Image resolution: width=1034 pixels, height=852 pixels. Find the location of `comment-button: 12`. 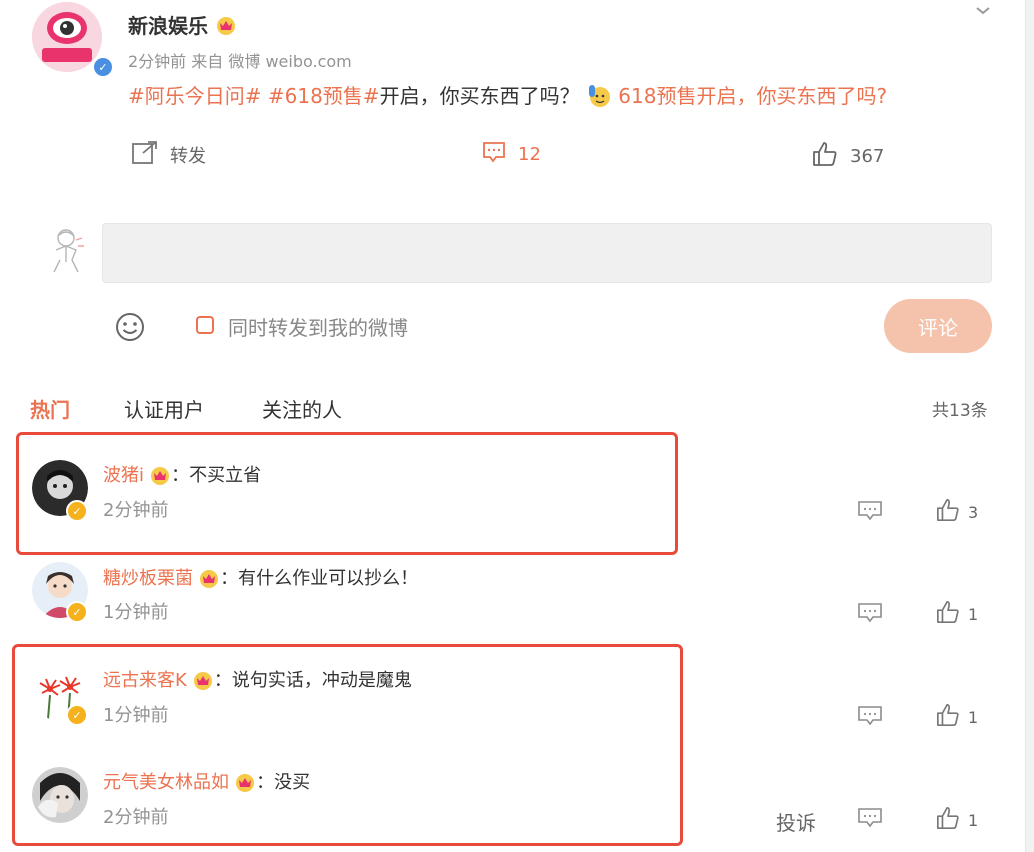

comment-button: 12 is located at coordinates (511, 154).